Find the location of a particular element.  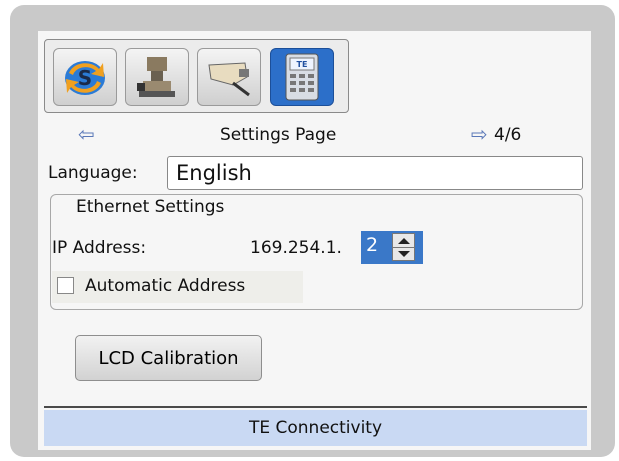

svg-text: S is located at coordinates (85, 78).